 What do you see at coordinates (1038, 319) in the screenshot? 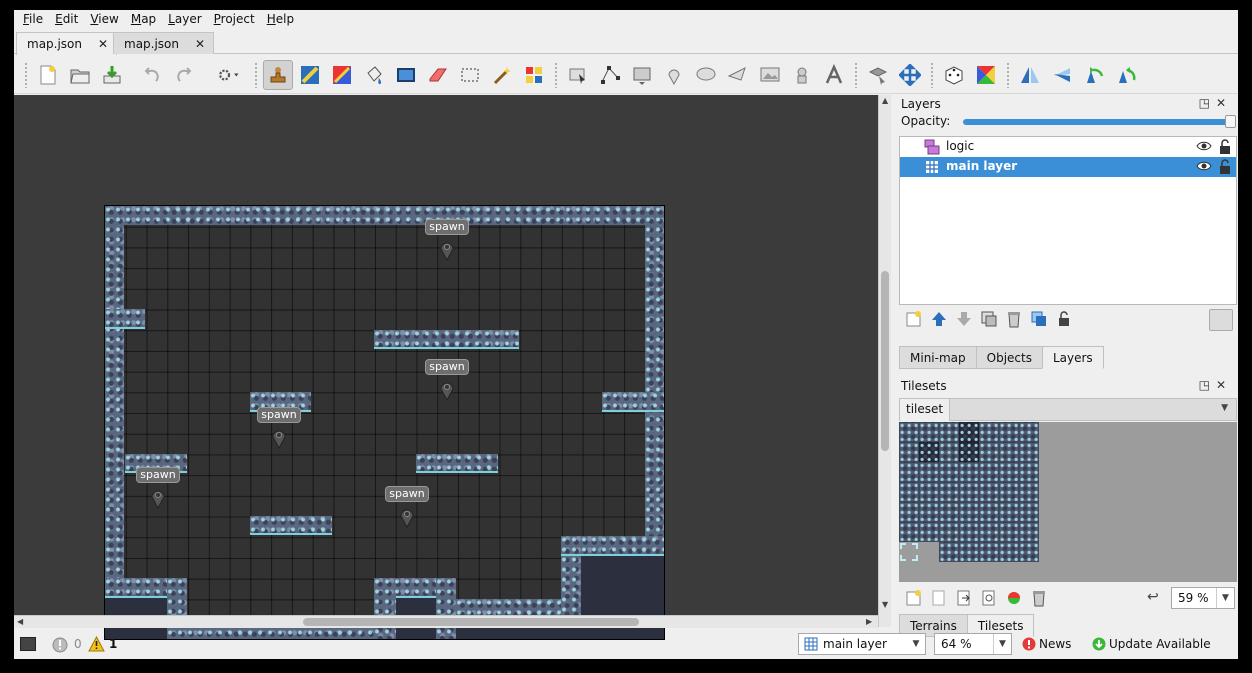
I see `show-hide-others-icon` at bounding box center [1038, 319].